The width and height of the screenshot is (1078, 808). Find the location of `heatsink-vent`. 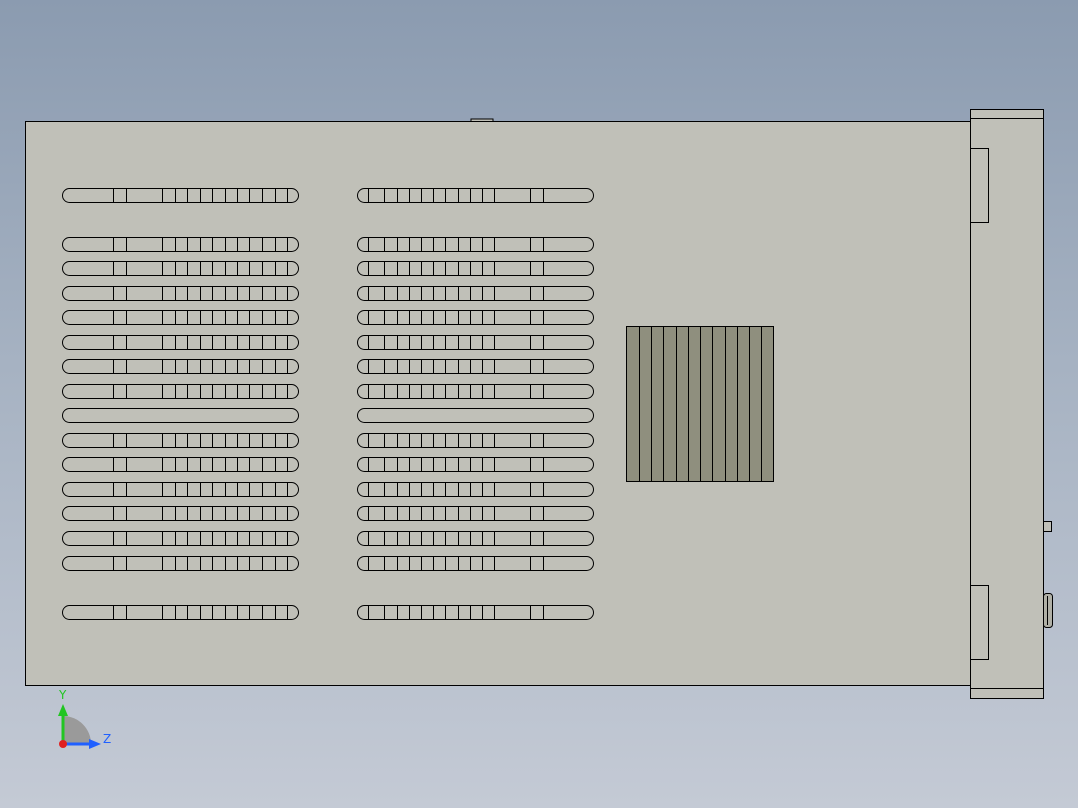

heatsink-vent is located at coordinates (700, 404).